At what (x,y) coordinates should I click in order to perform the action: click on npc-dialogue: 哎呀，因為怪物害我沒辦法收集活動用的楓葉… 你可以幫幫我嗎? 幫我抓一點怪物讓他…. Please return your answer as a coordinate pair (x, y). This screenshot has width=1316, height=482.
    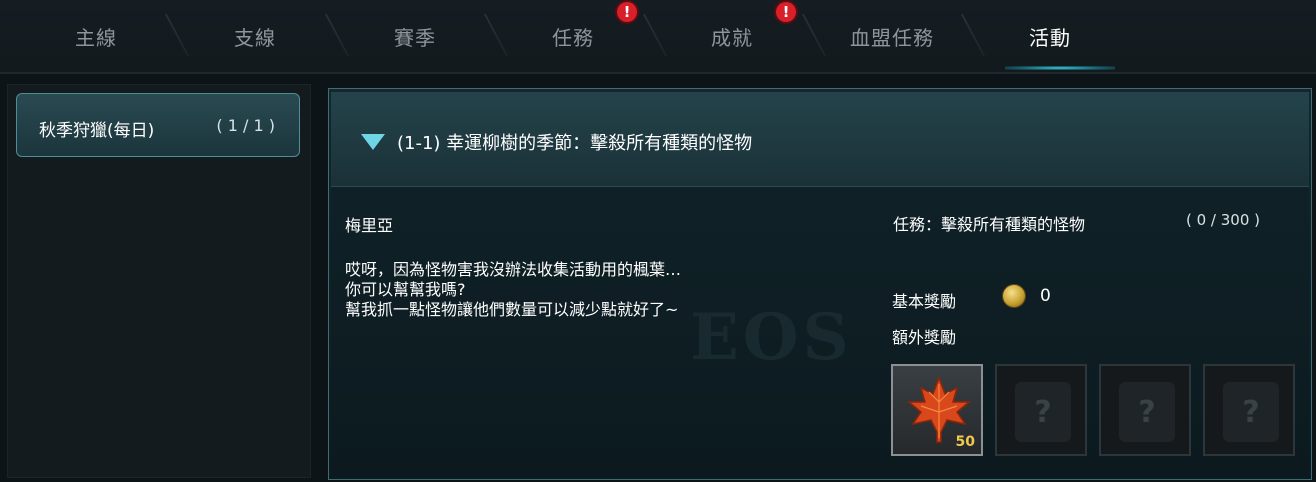
    Looking at the image, I should click on (605, 290).